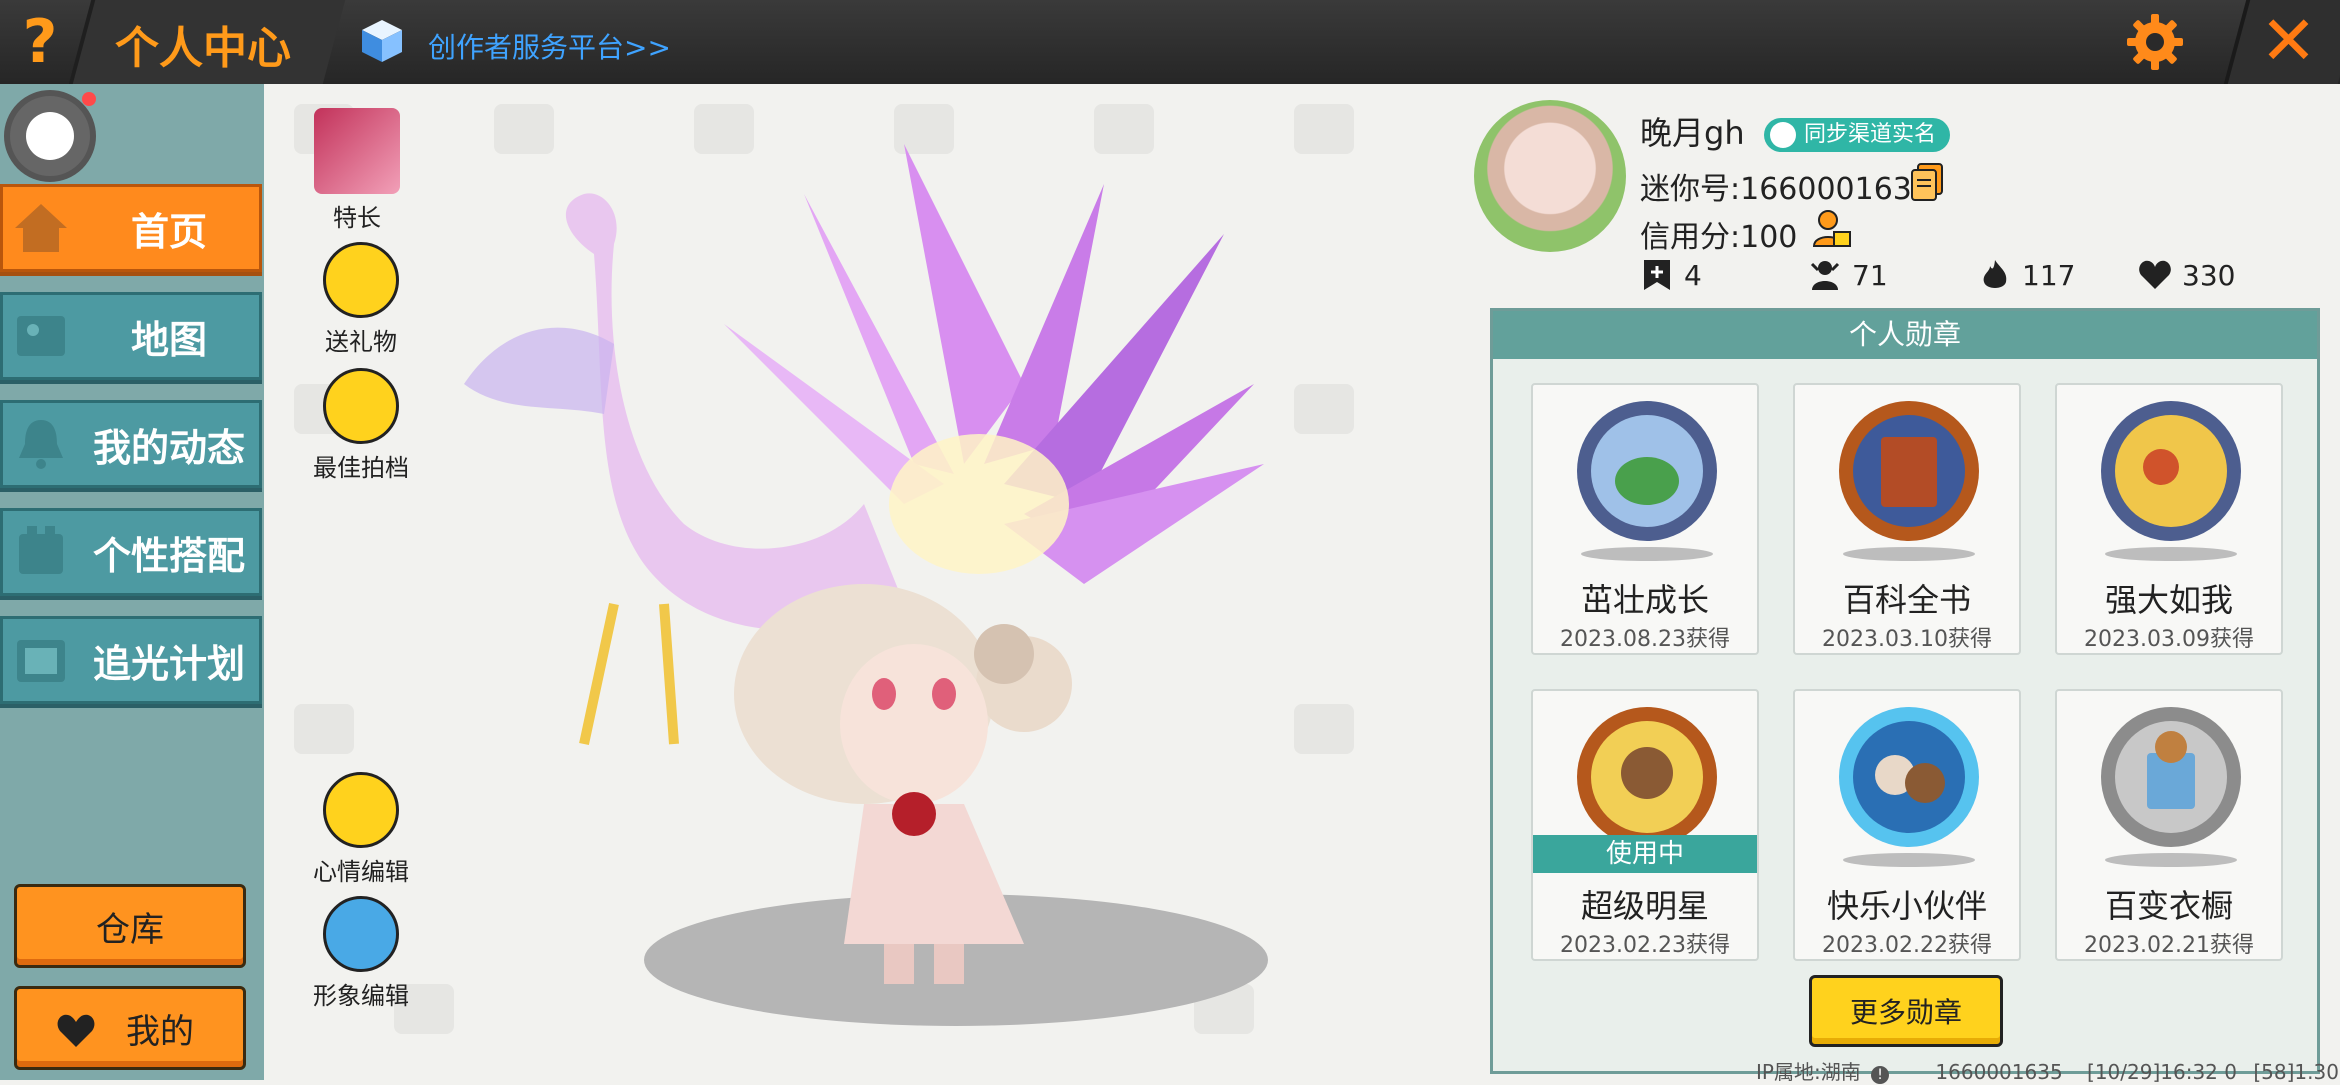  Describe the element at coordinates (2209, 275) in the screenshot. I see `stat-value: 330` at that location.